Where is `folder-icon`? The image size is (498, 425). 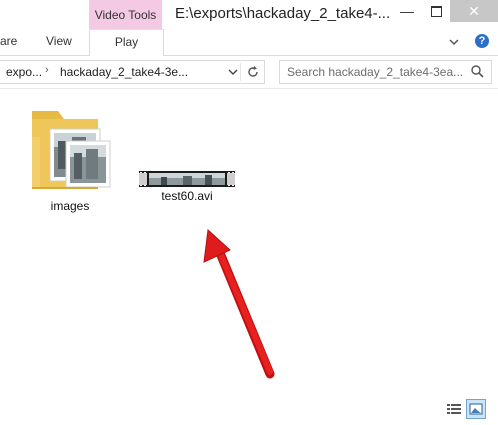 folder-icon is located at coordinates (71, 150).